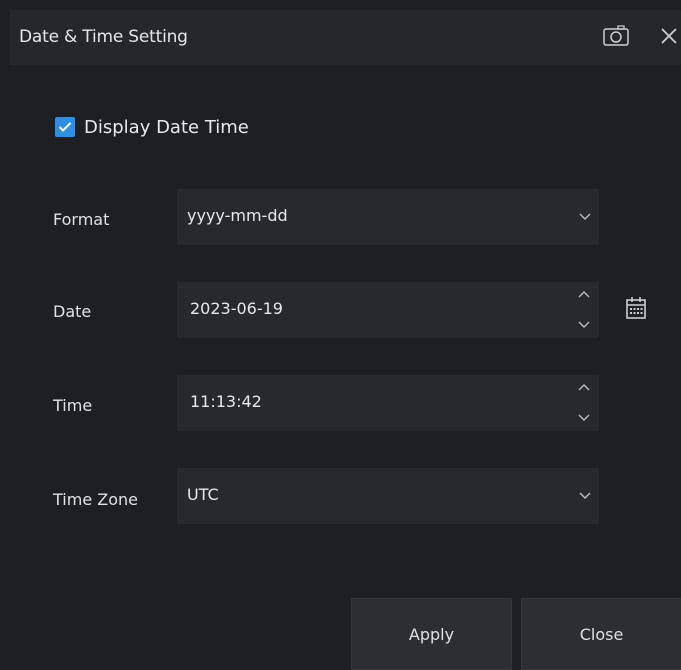  Describe the element at coordinates (616, 36) in the screenshot. I see `camera-icon` at that location.